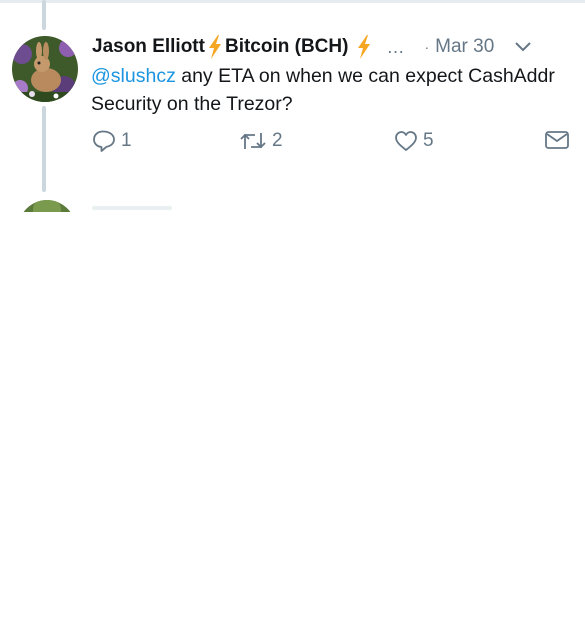 The image size is (585, 640). What do you see at coordinates (277, 140) in the screenshot?
I see `retweet-count: 2` at bounding box center [277, 140].